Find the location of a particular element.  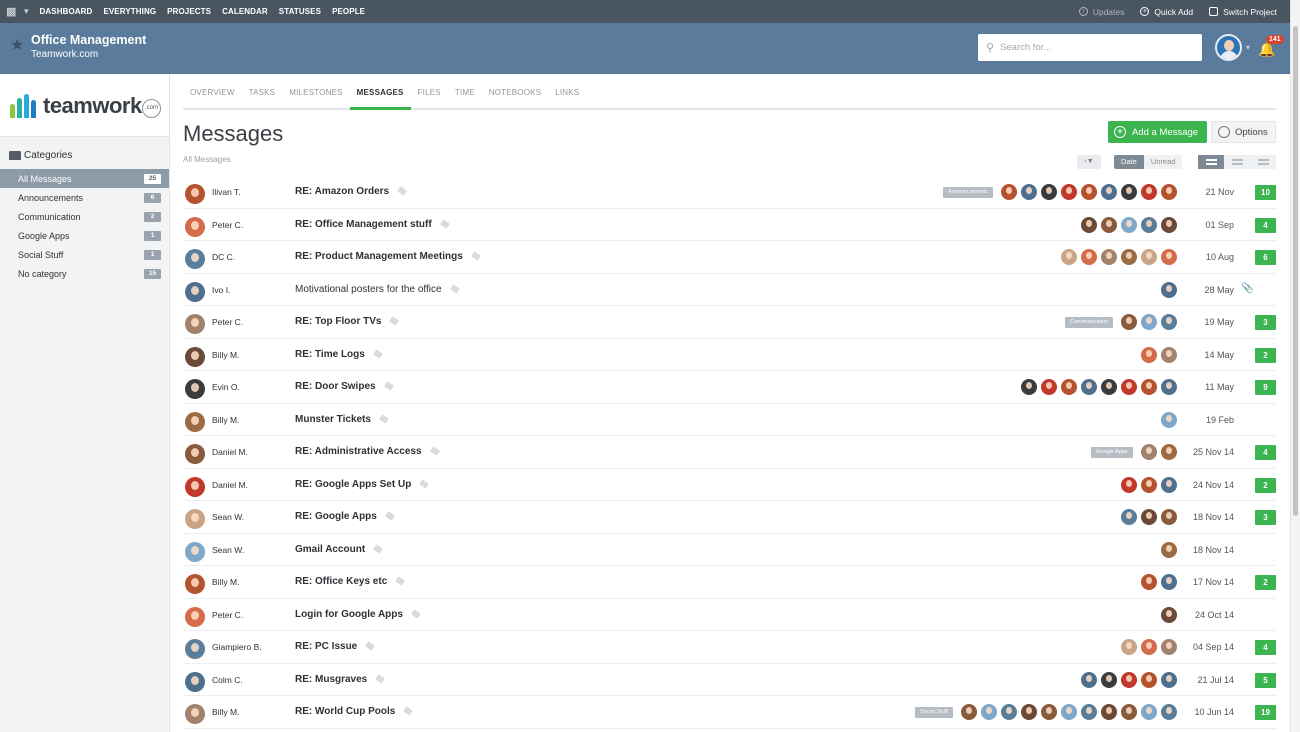

project-title: Office Management is located at coordinates (88, 40).